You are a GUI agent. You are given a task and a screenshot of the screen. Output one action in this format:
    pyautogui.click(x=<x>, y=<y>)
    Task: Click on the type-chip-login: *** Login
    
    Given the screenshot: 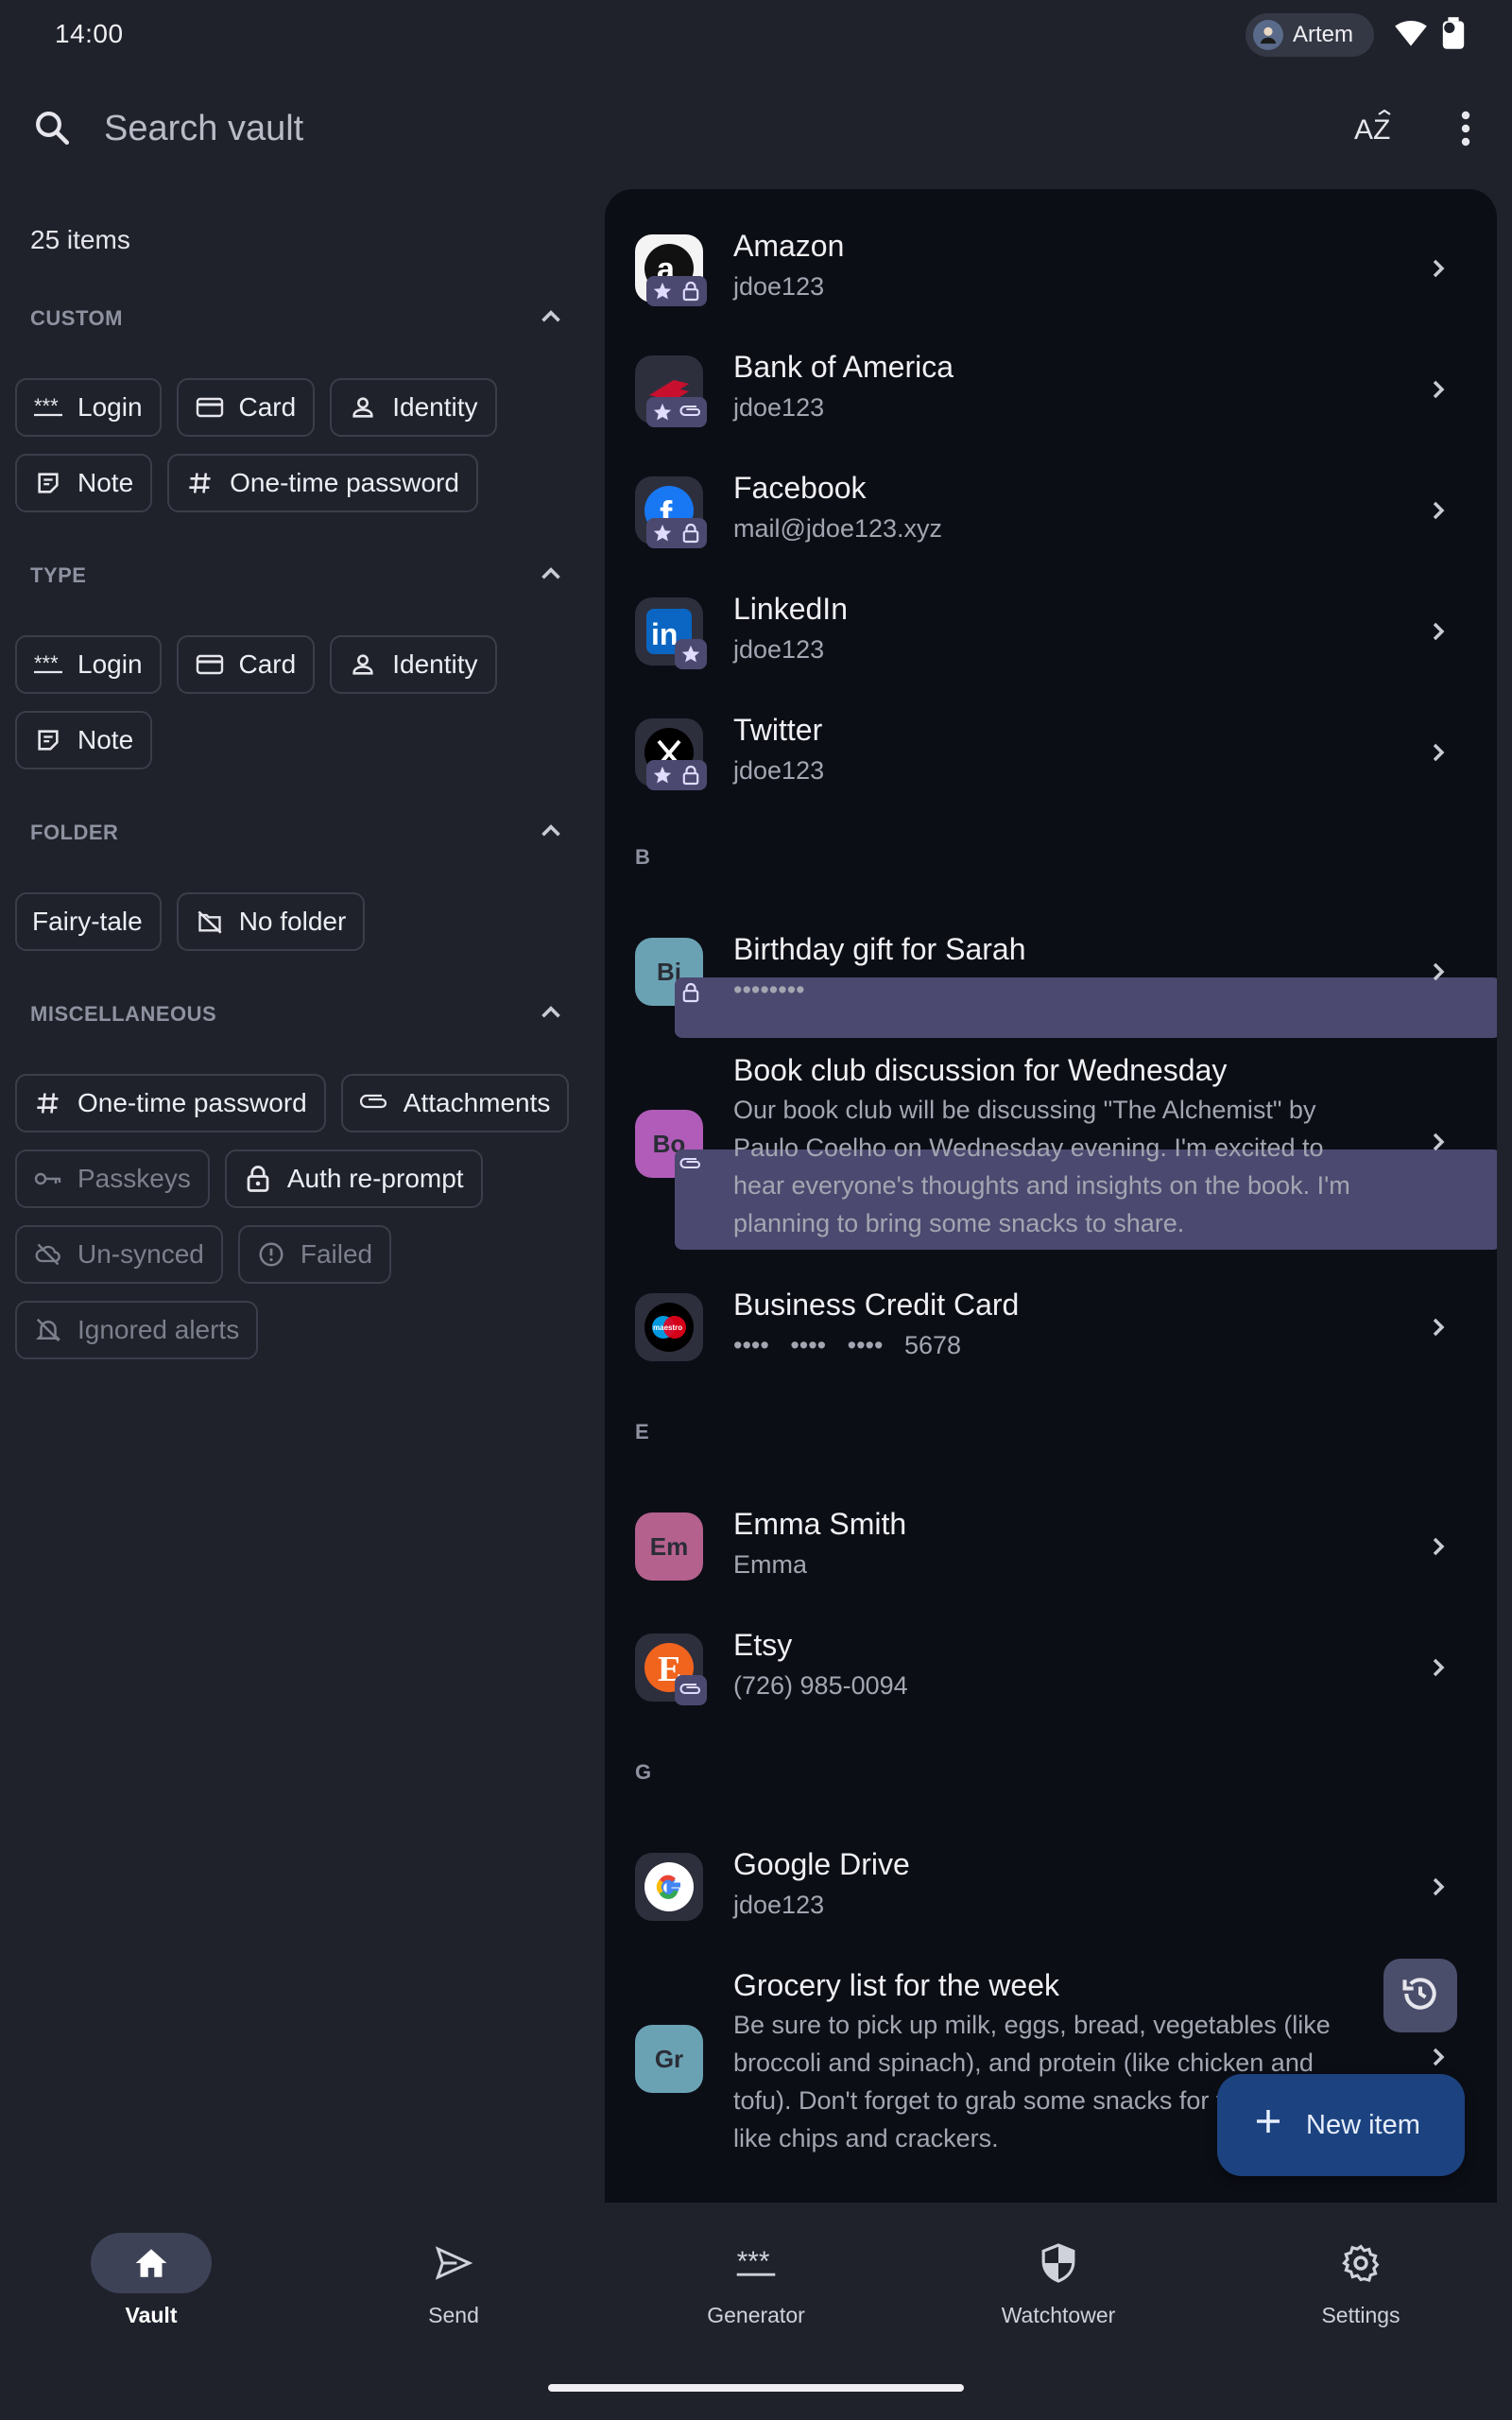 What is the action you would take?
    pyautogui.click(x=88, y=664)
    